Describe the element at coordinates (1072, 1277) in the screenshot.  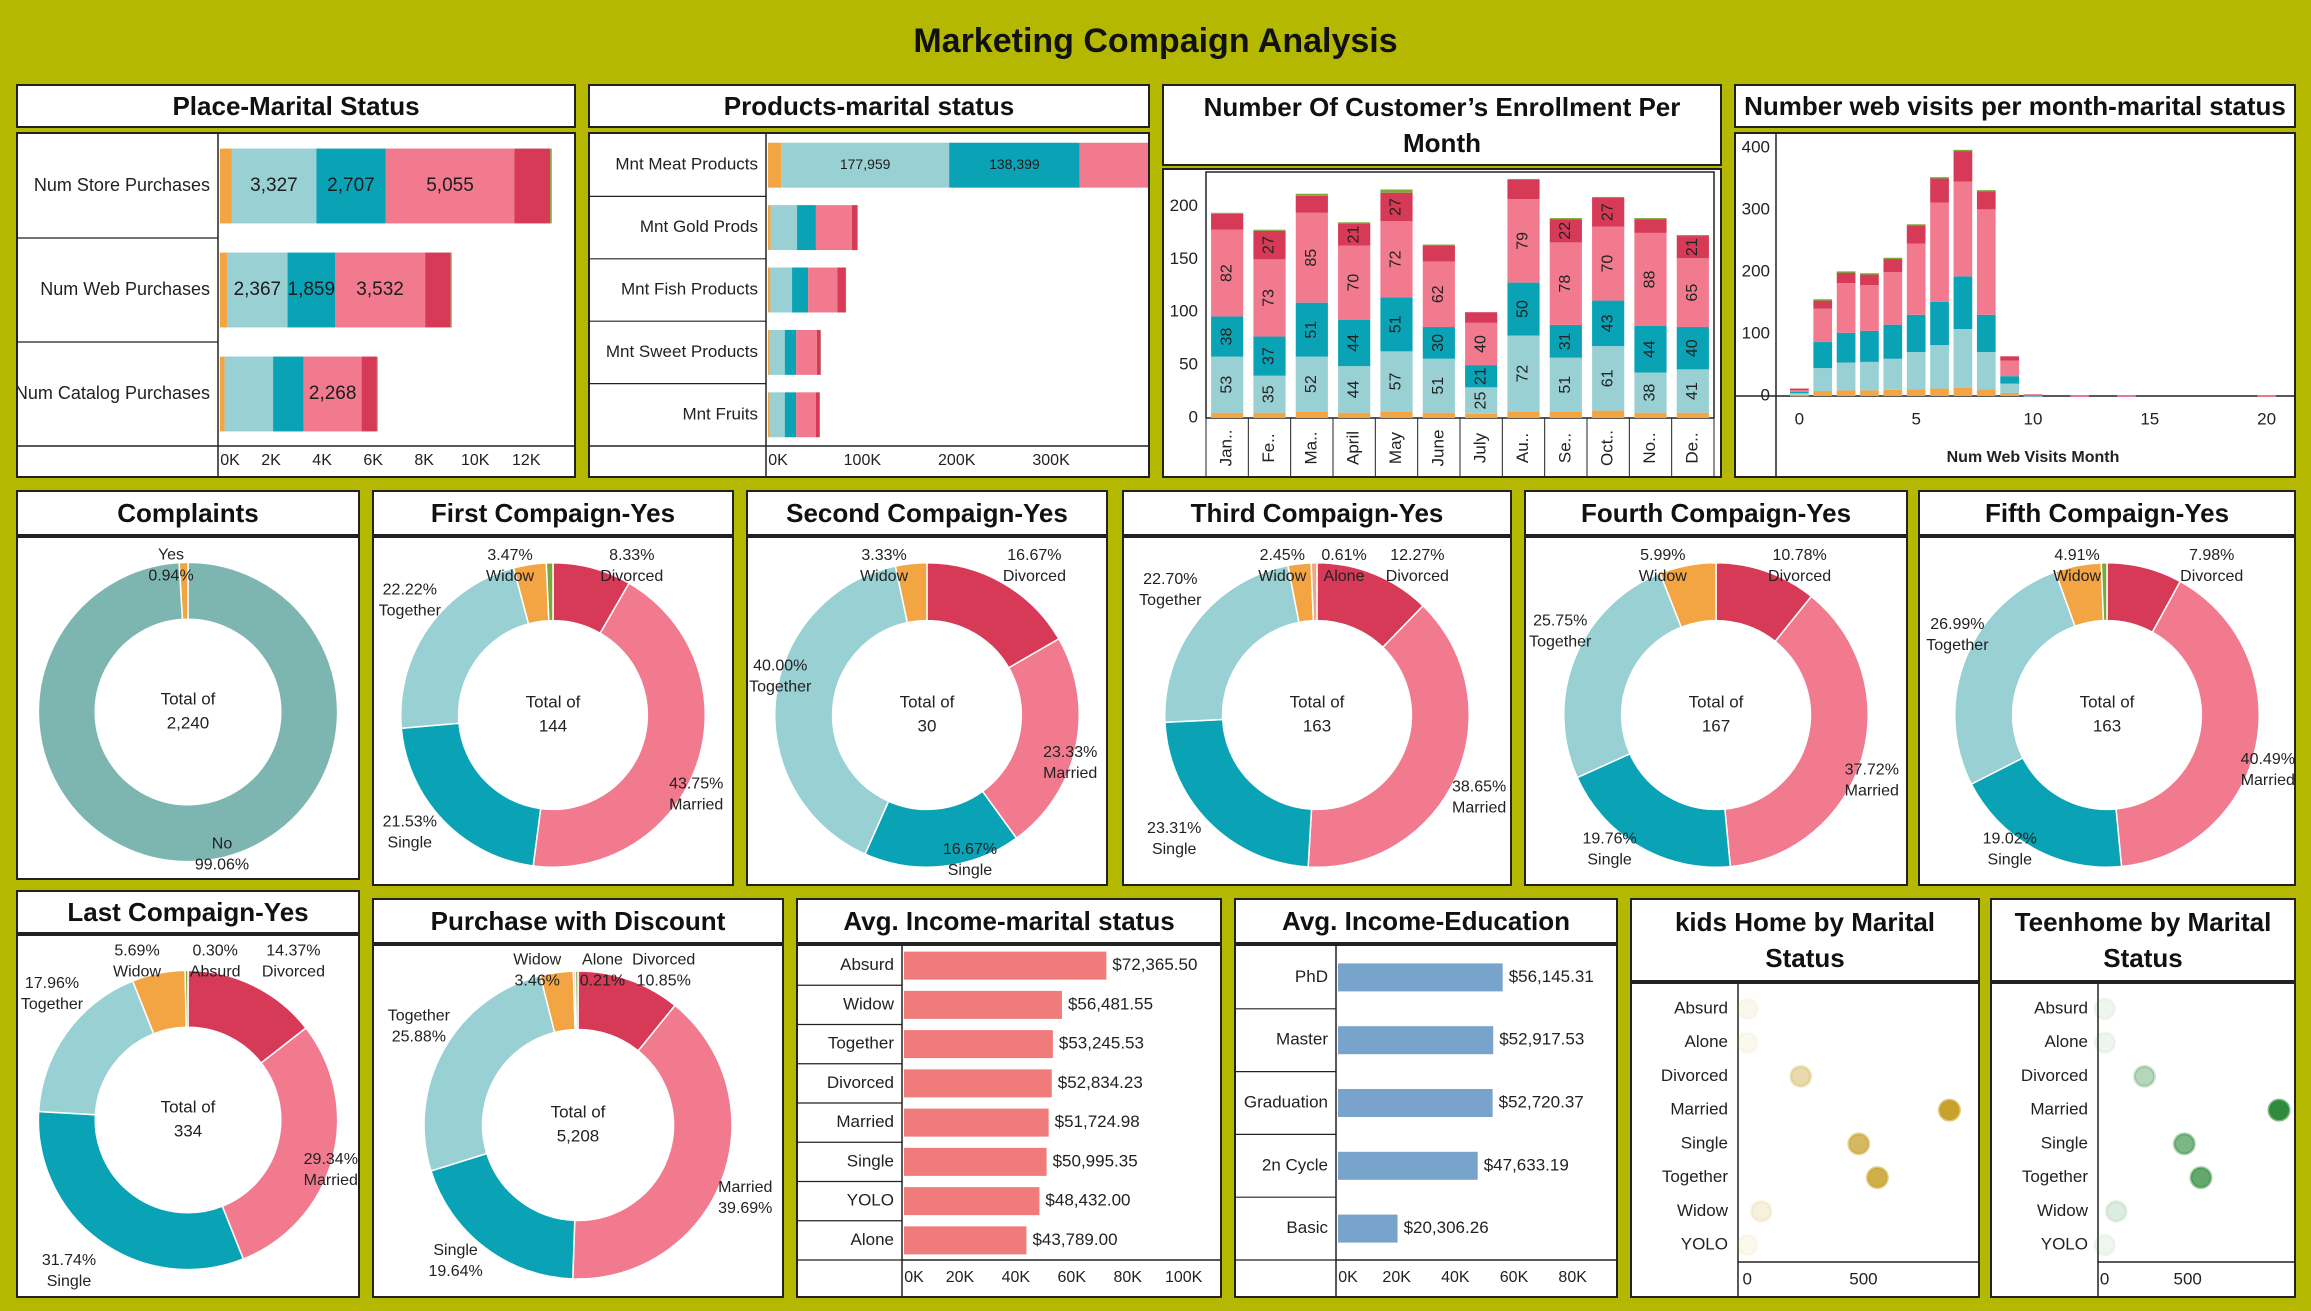
I see `tick-label: 60K` at that location.